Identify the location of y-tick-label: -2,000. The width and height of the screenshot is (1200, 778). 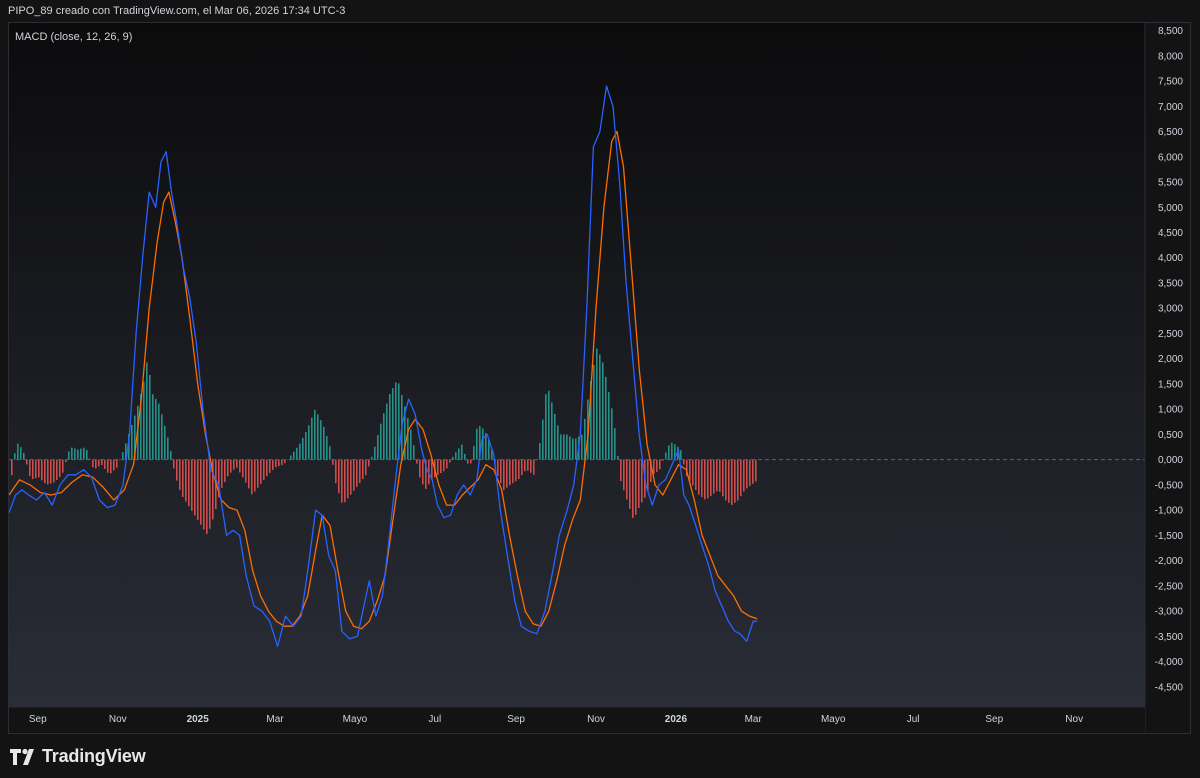
(1169, 561).